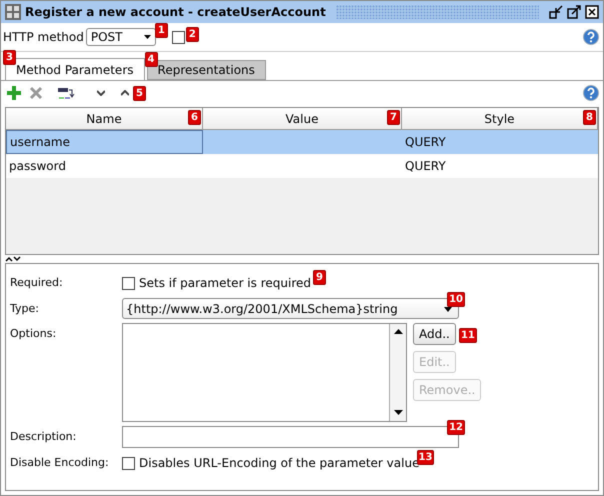 Image resolution: width=604 pixels, height=496 pixels. What do you see at coordinates (456, 299) in the screenshot?
I see `annotation-badge: 10` at bounding box center [456, 299].